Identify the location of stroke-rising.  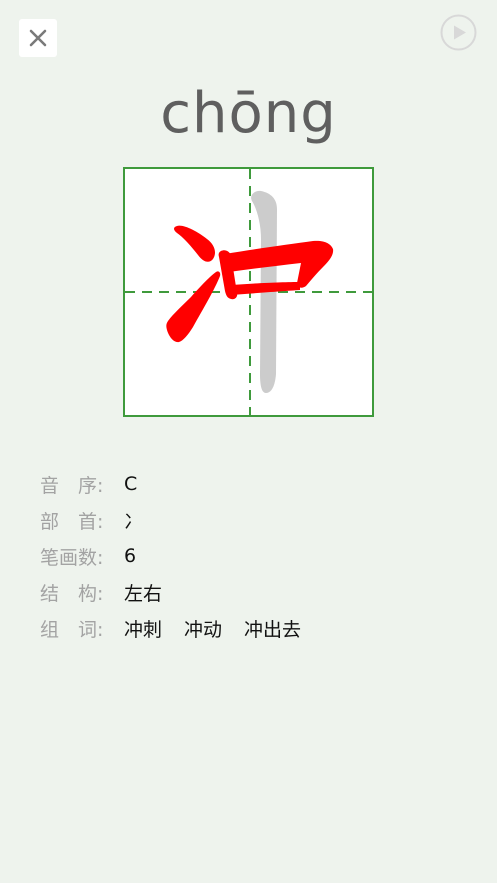
(193, 307).